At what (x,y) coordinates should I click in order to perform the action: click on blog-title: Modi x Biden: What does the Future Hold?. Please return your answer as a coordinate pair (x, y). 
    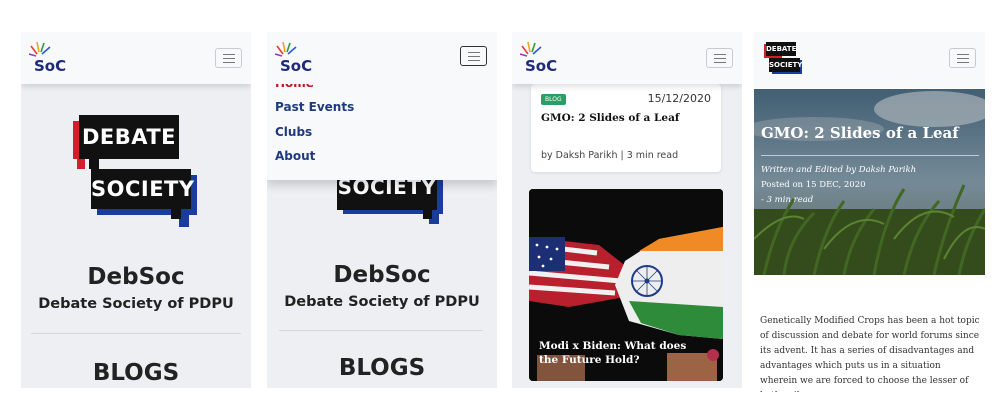
    Looking at the image, I should click on (624, 353).